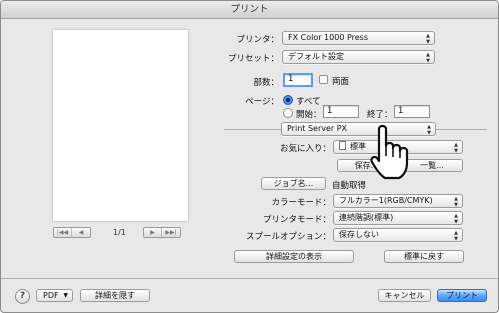  What do you see at coordinates (294, 256) in the screenshot?
I see `show-details-button: 詳細設定の表示` at bounding box center [294, 256].